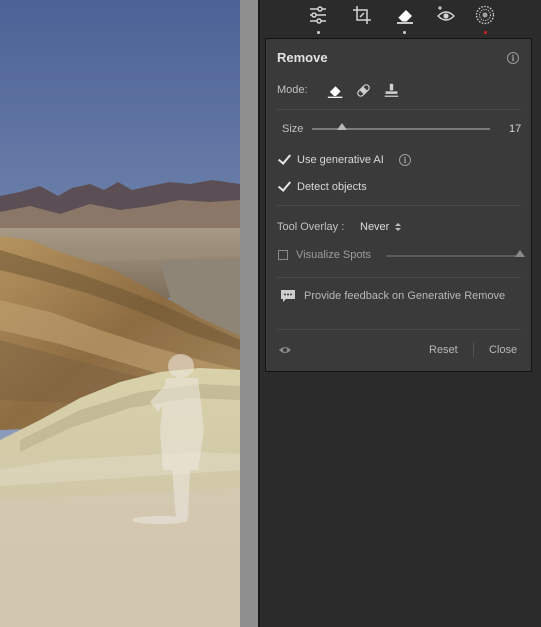 This screenshot has height=627, width=541. What do you see at coordinates (513, 58) in the screenshot?
I see `info-icon: i` at bounding box center [513, 58].